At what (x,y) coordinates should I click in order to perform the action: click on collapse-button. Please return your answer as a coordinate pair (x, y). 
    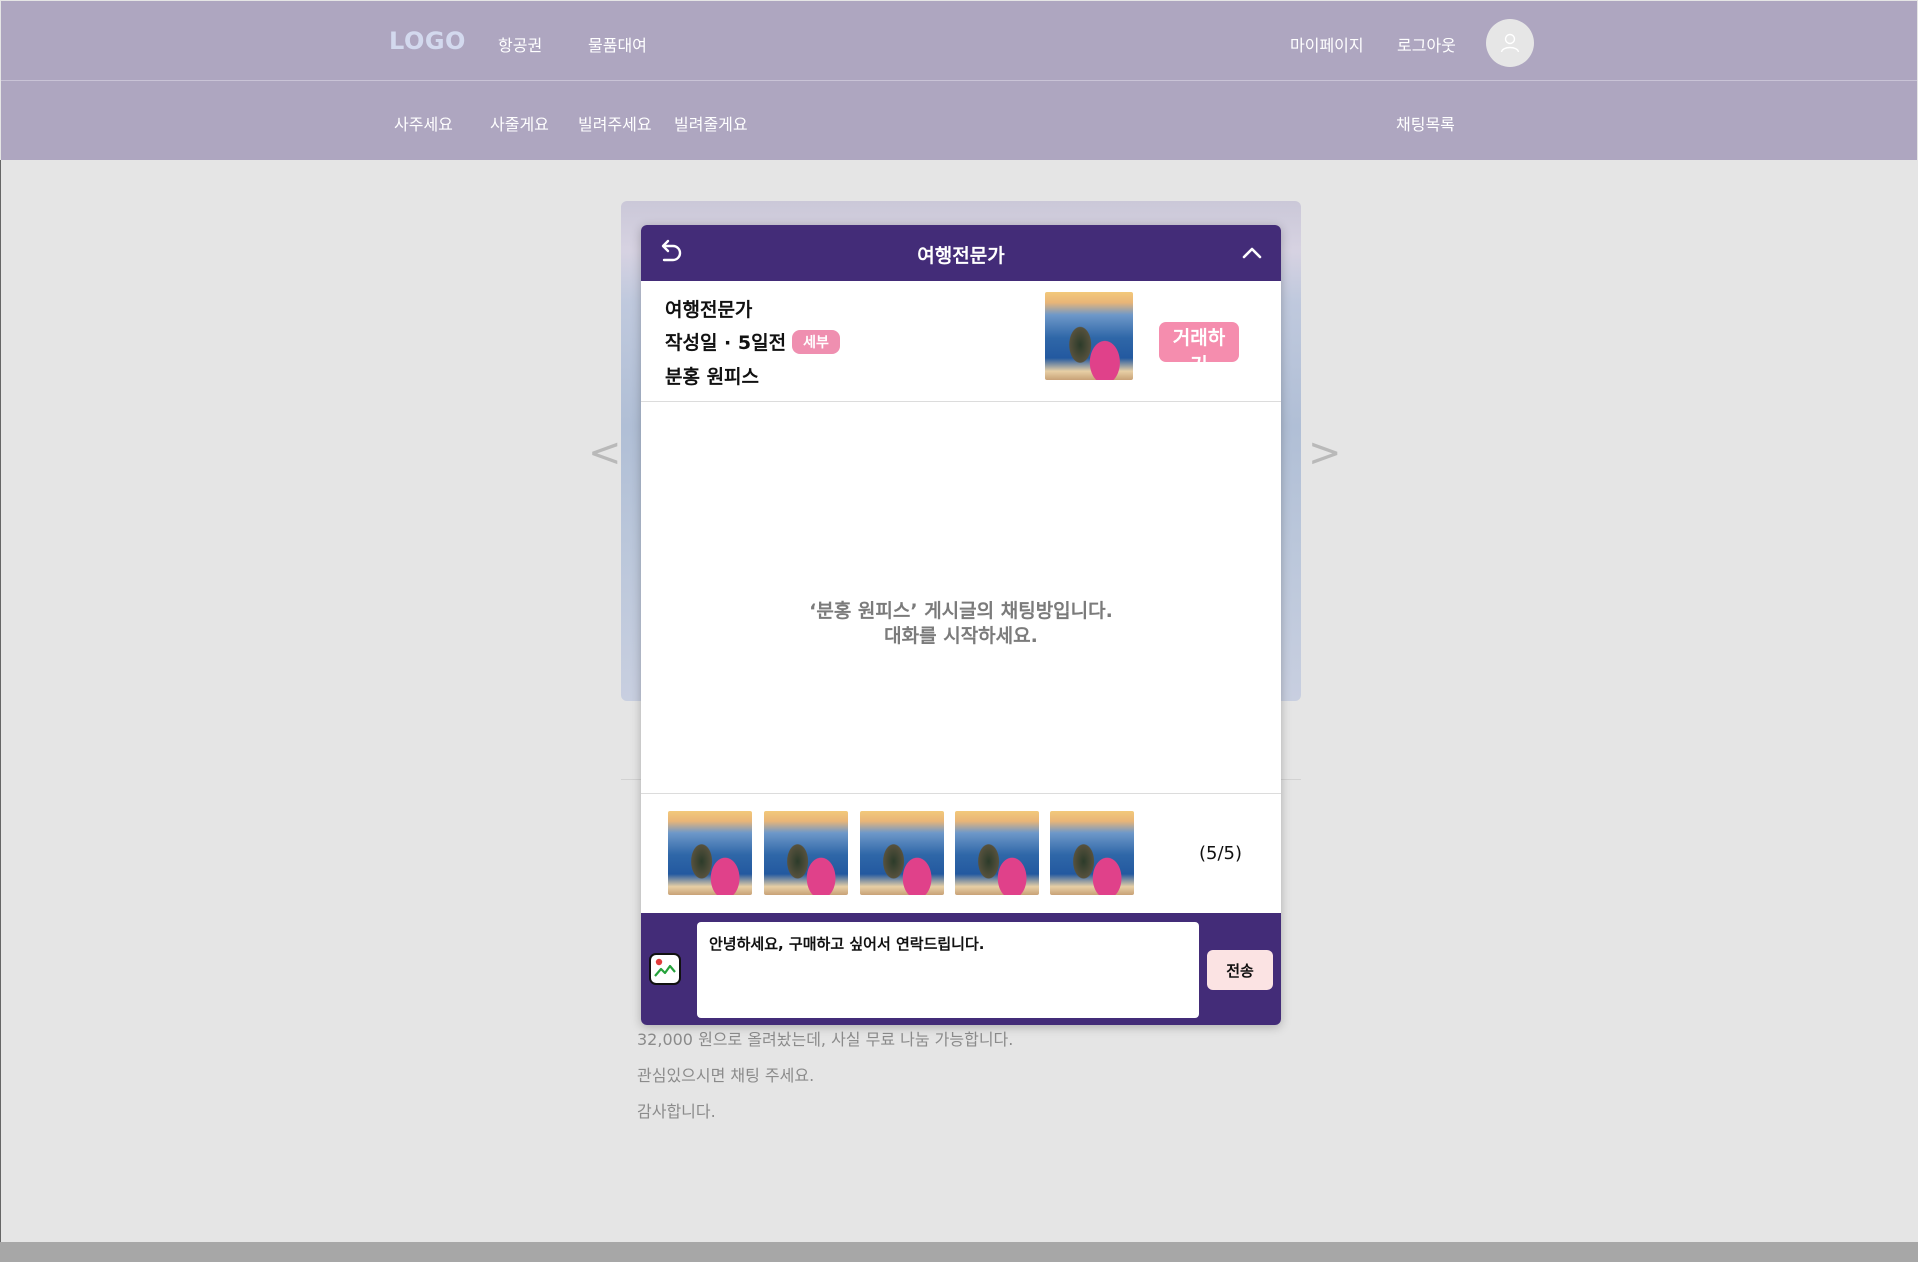
    Looking at the image, I should click on (1252, 253).